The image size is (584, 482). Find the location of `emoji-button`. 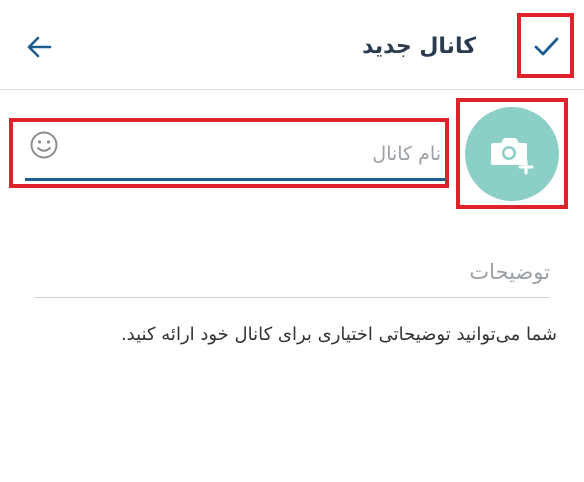

emoji-button is located at coordinates (44, 145).